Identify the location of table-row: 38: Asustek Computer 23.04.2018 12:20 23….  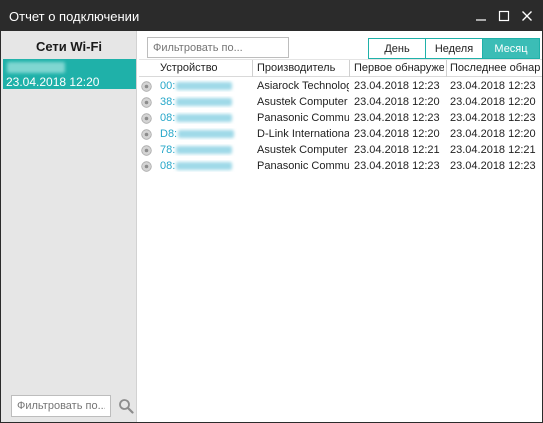
(340, 103).